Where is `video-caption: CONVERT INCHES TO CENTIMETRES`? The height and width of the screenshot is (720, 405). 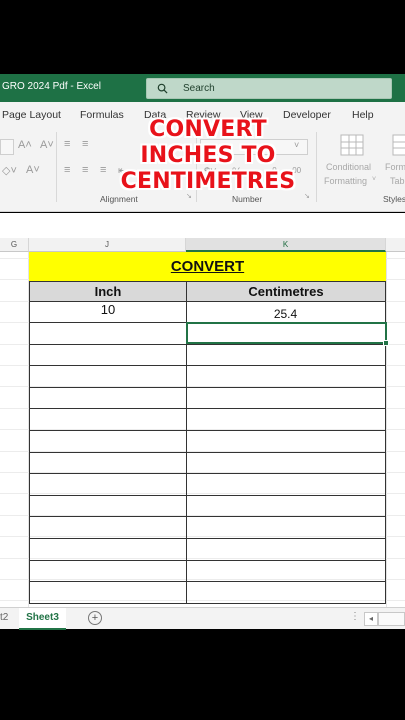 video-caption: CONVERT INCHES TO CENTIMETRES is located at coordinates (208, 156).